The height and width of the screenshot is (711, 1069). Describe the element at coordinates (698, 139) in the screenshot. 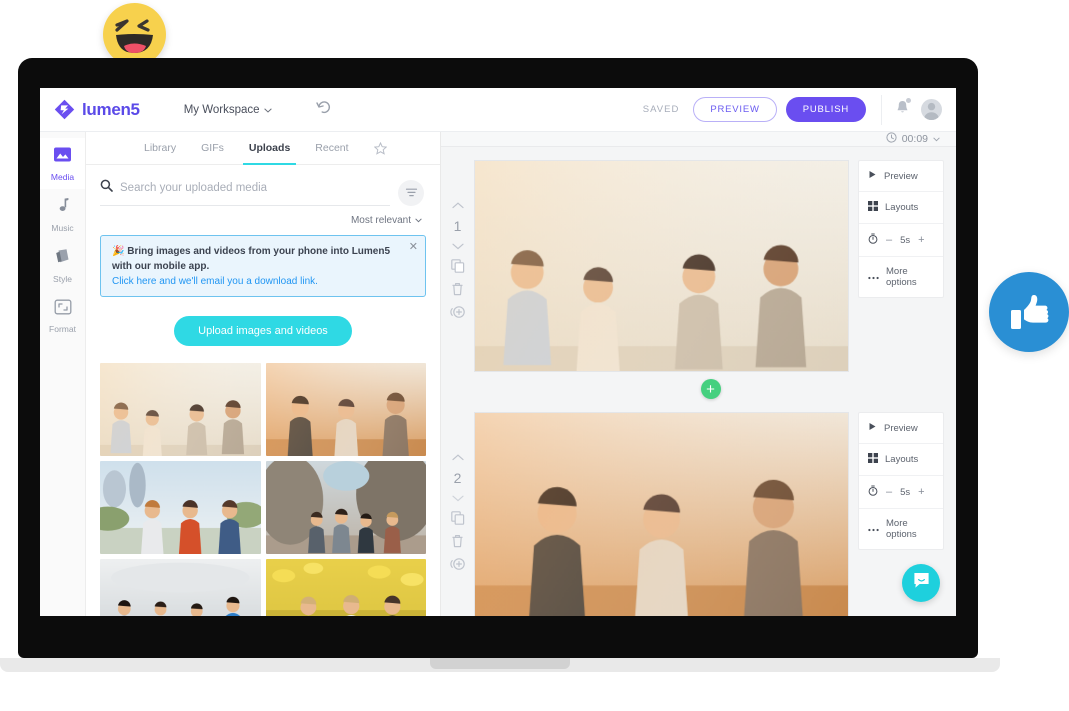

I see `canvas-toolbar: 00:09` at that location.